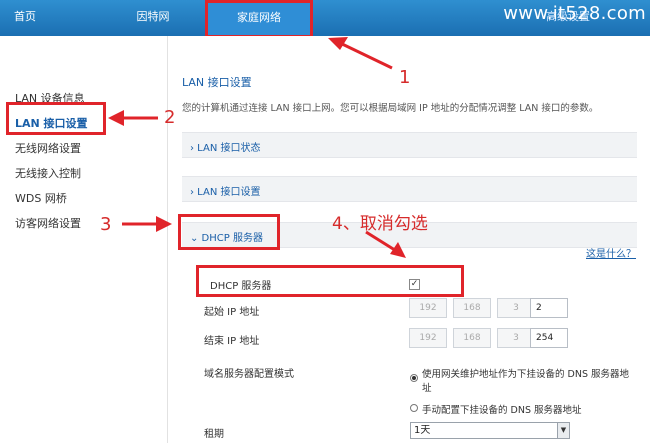 The width and height of the screenshot is (650, 443). What do you see at coordinates (427, 388) in the screenshot?
I see `dns-option-gateway-text-2: 址` at bounding box center [427, 388].